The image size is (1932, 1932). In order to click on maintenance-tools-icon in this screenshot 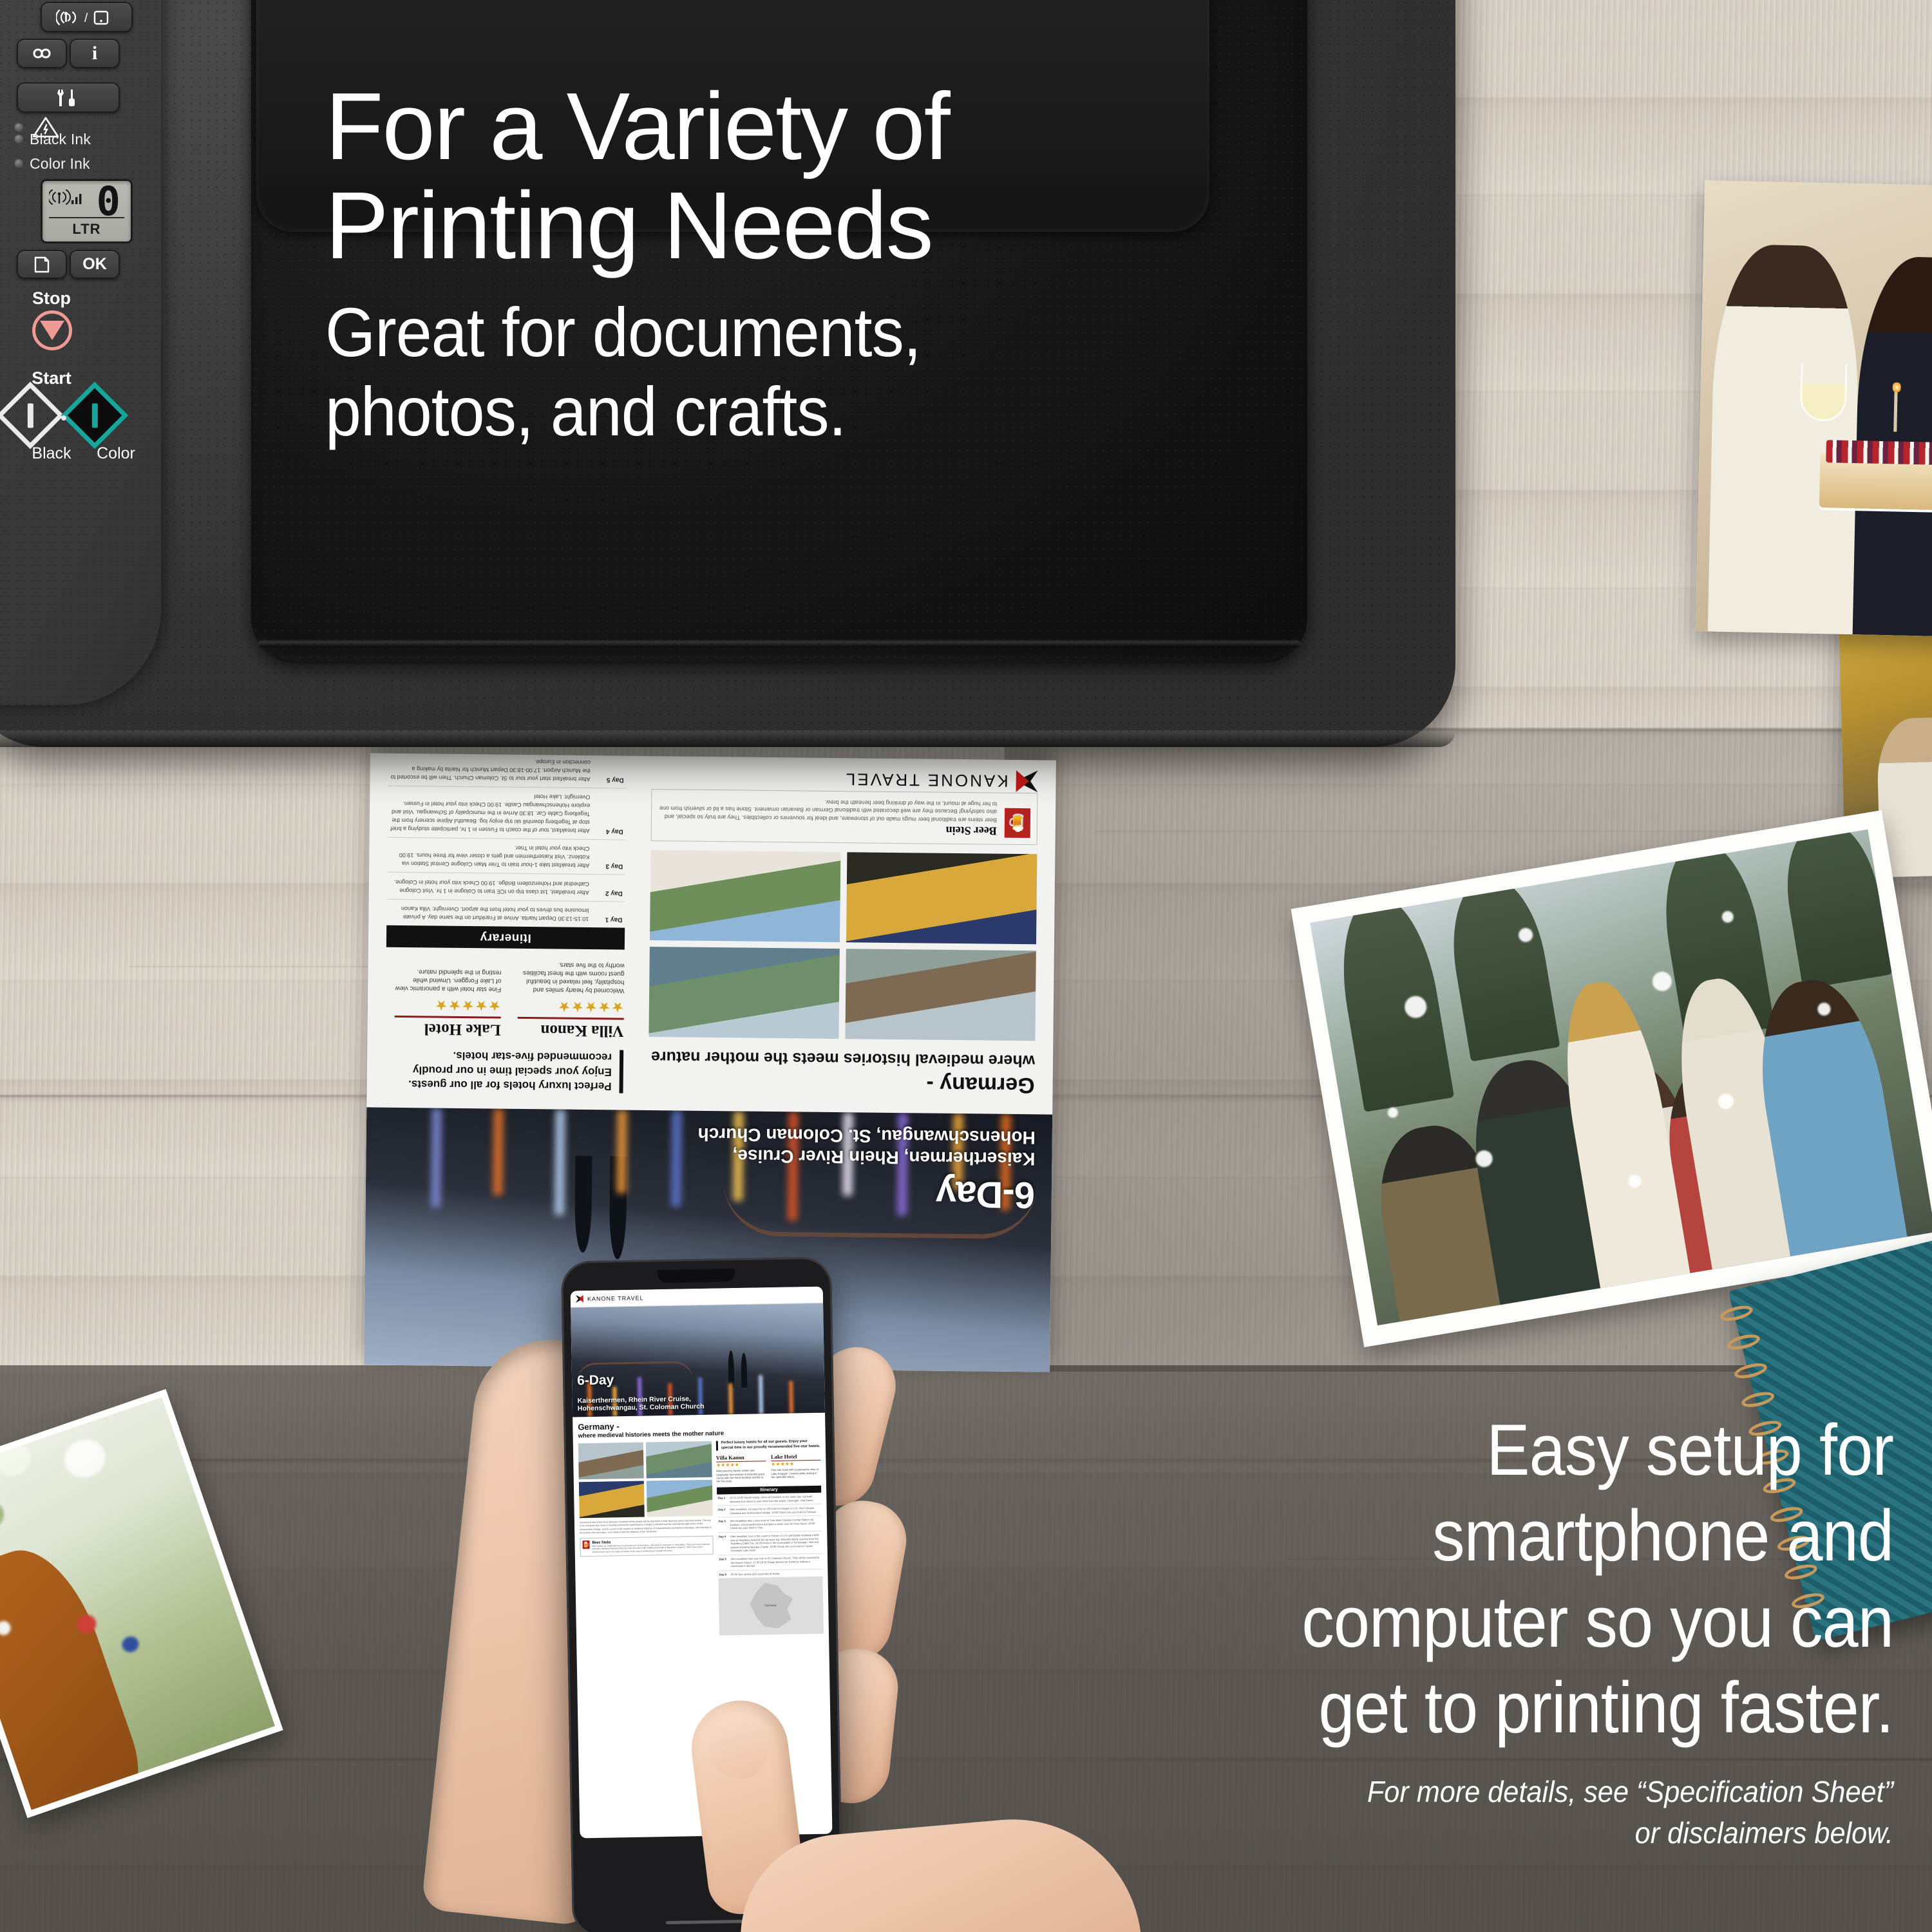, I will do `click(66, 97)`.